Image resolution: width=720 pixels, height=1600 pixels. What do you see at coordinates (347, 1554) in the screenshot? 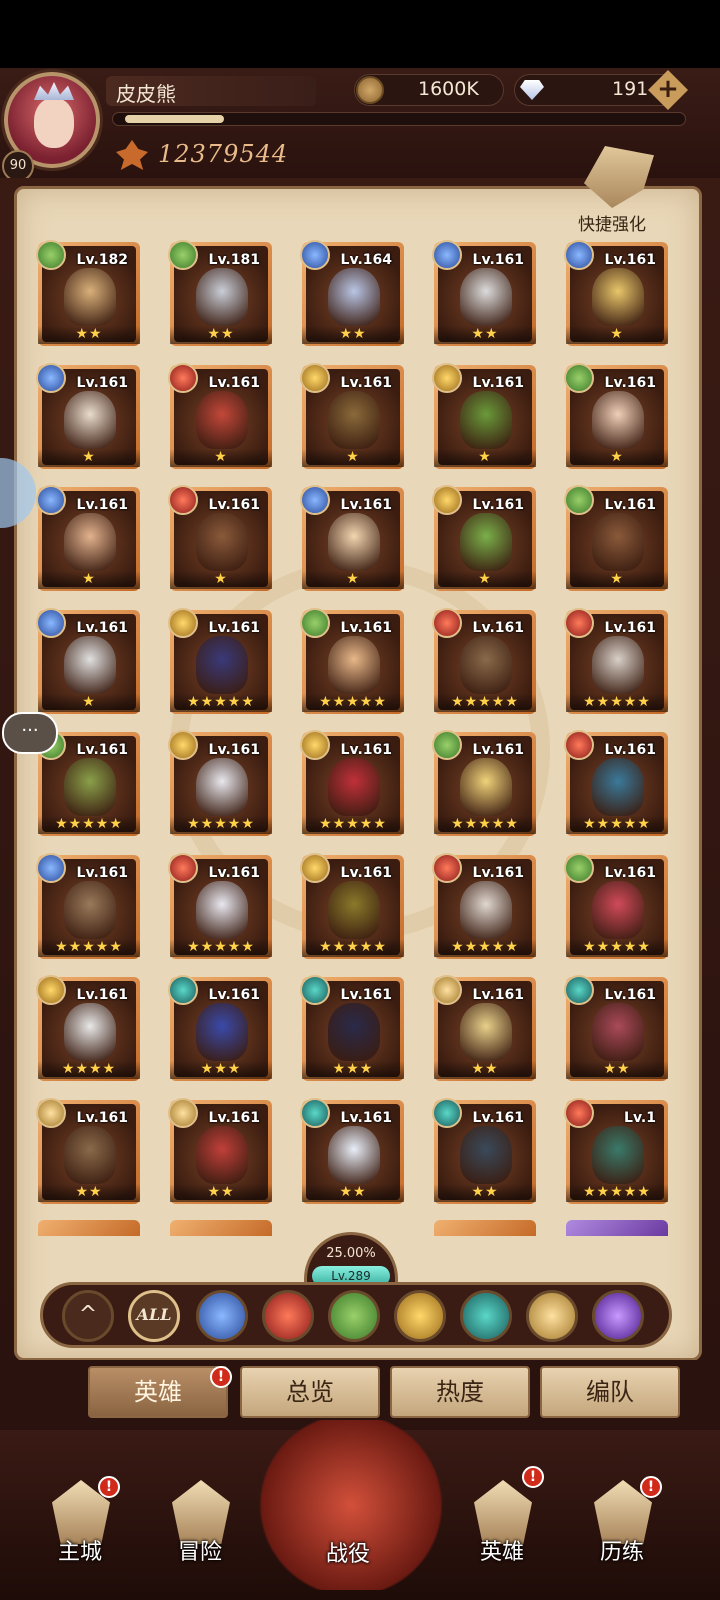
I see `nav-label: 战役` at bounding box center [347, 1554].